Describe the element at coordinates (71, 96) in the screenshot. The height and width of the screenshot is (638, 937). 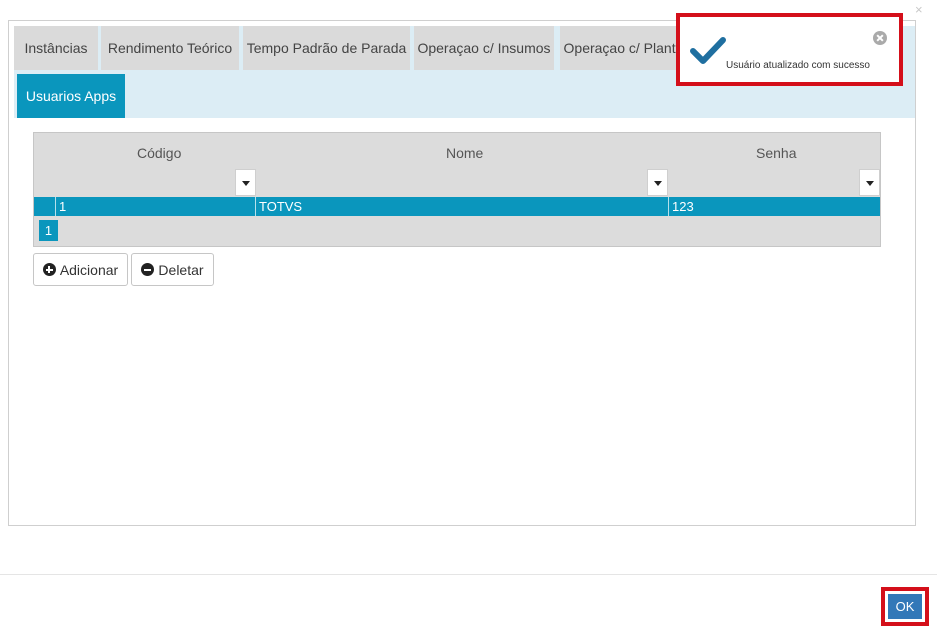
I see `tab-usuarios-apps: Usuarios Apps` at that location.